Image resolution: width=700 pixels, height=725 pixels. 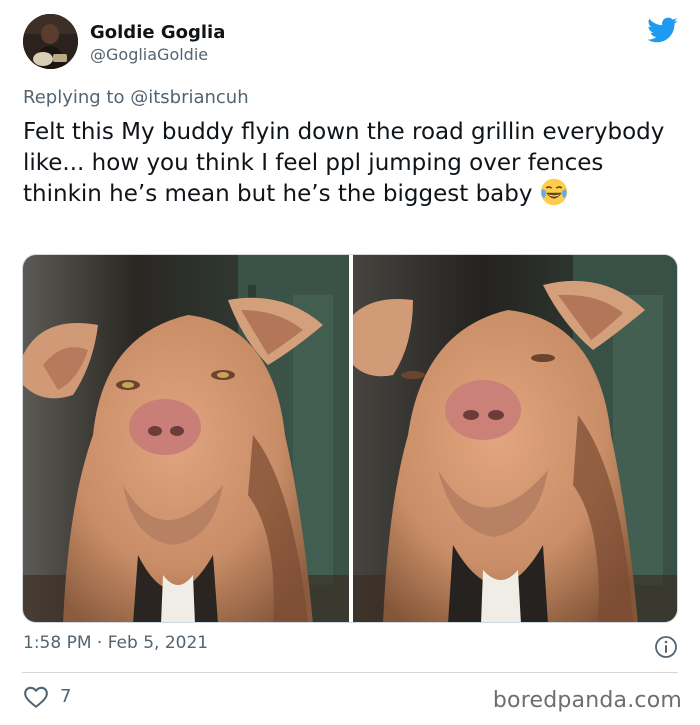 I want to click on twitter-bird-icon, so click(x=662, y=30).